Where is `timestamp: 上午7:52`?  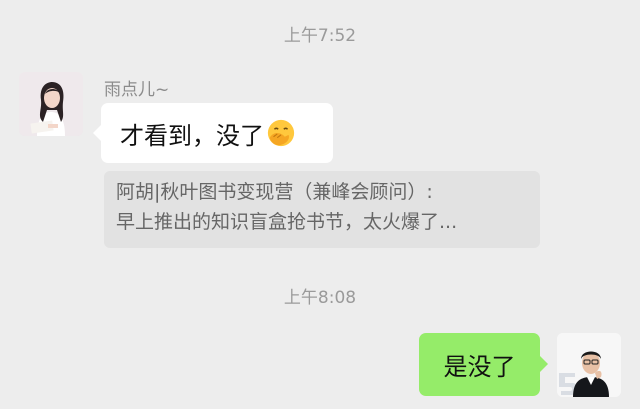
timestamp: 上午7:52 is located at coordinates (320, 36).